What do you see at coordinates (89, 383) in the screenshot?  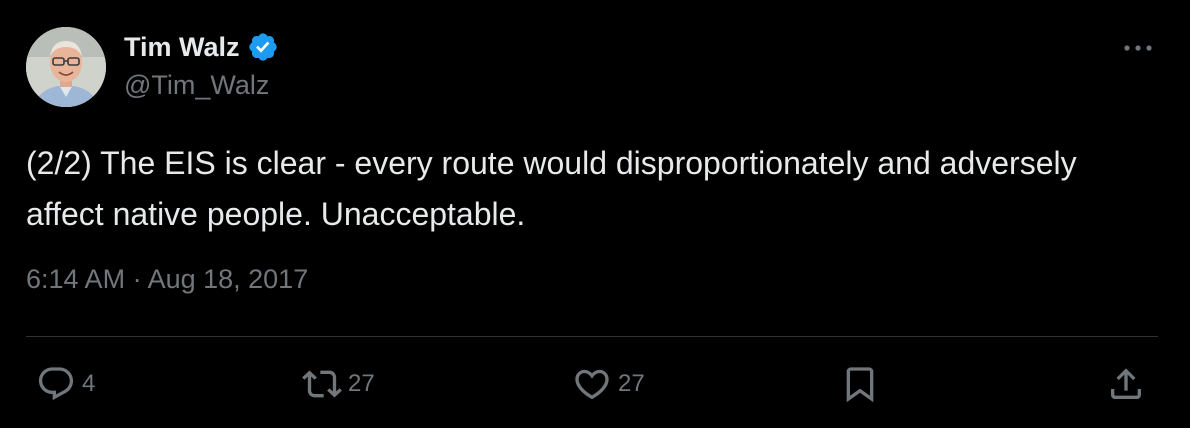 I see `reply-count: 4` at bounding box center [89, 383].